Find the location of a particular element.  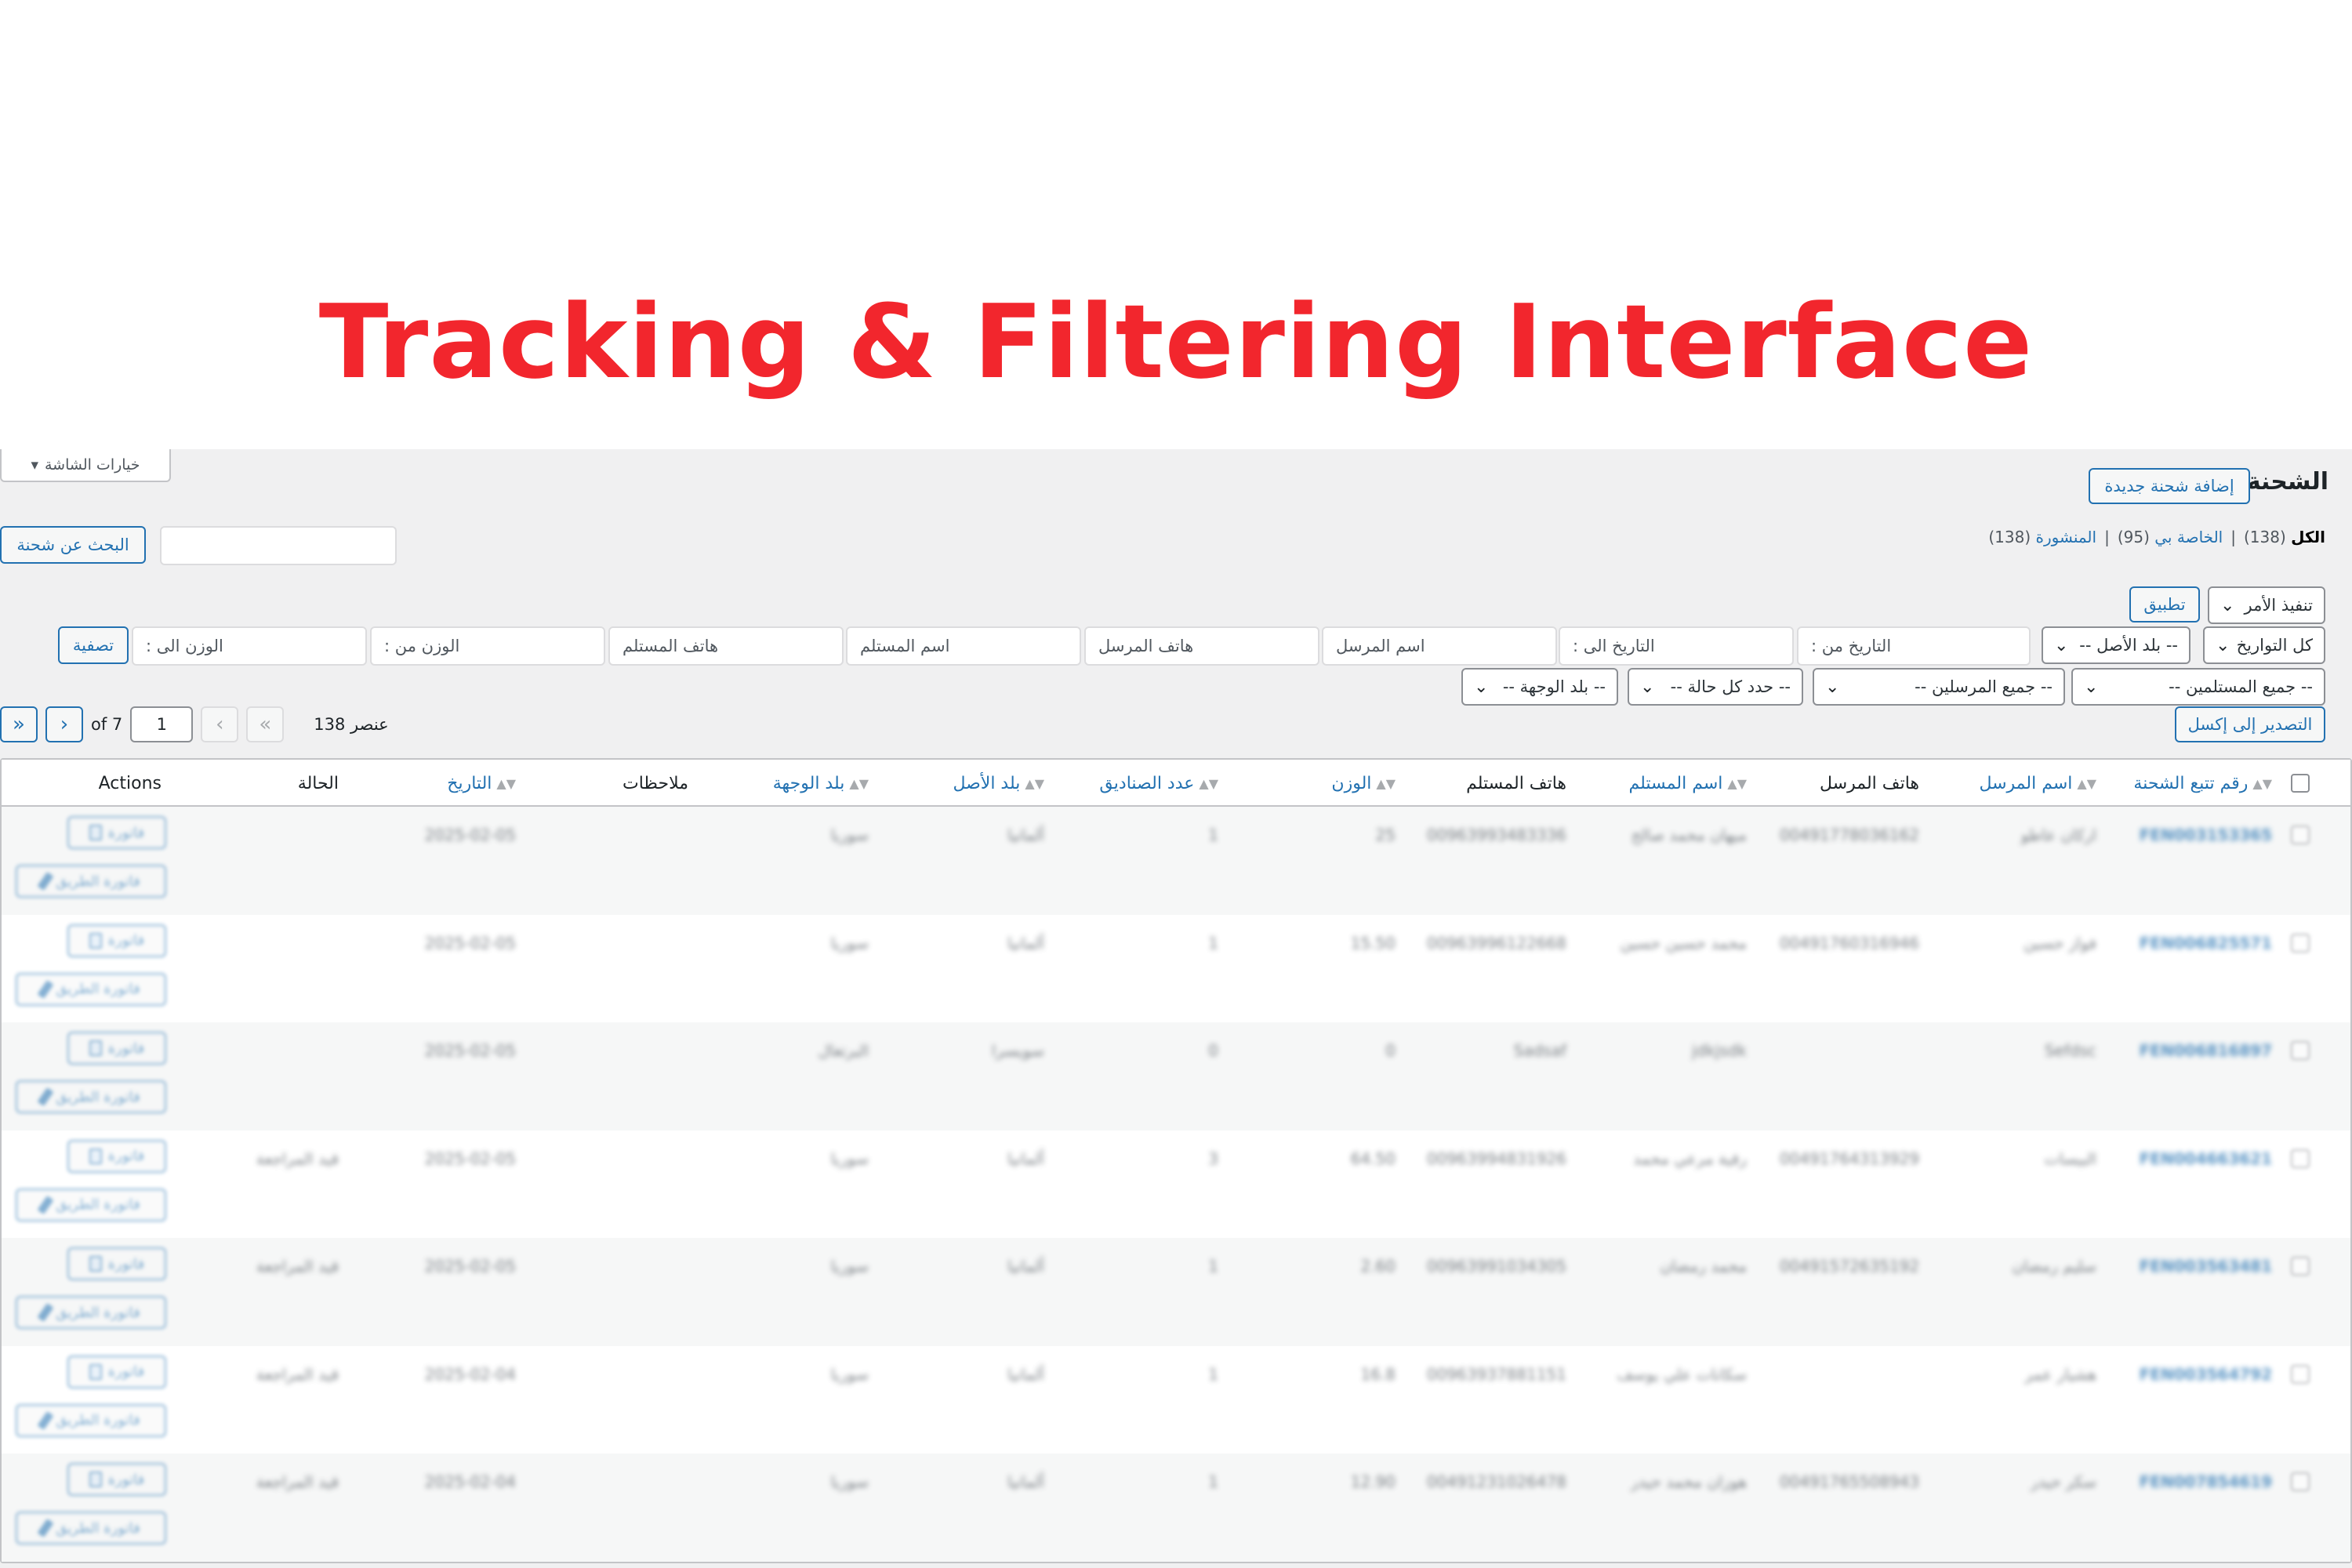

weight-to-field: الوزن الى : is located at coordinates (249, 646).